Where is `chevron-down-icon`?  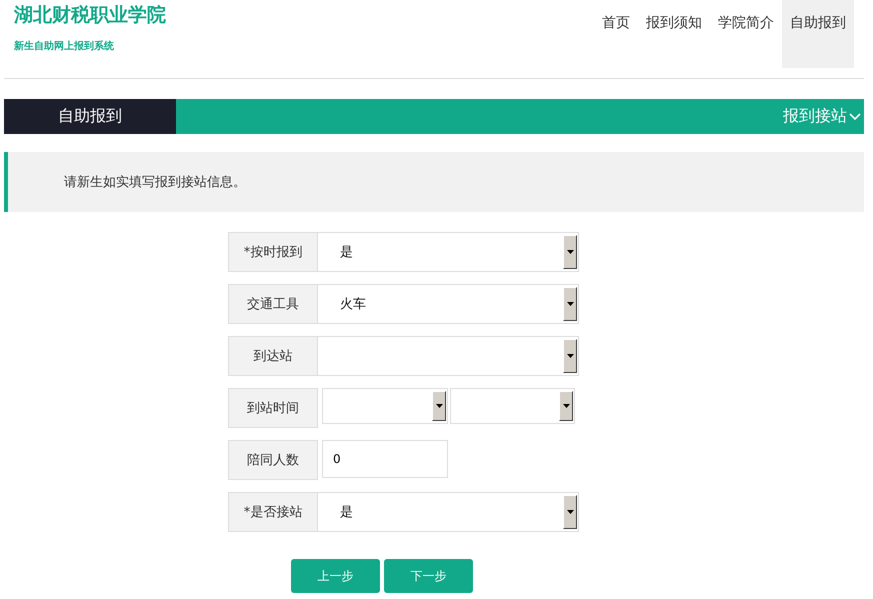 chevron-down-icon is located at coordinates (855, 116).